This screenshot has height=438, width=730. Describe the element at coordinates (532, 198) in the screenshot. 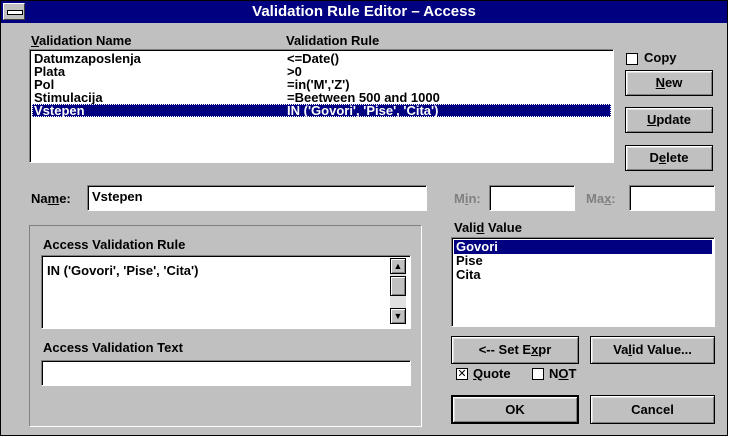

I see `min-input` at that location.